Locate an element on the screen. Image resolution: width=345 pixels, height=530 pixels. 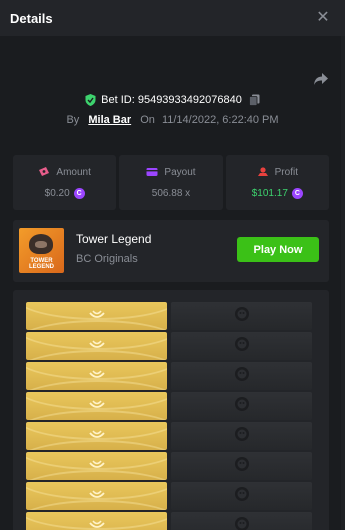
amount-value: $0.20 is located at coordinates (57, 193).